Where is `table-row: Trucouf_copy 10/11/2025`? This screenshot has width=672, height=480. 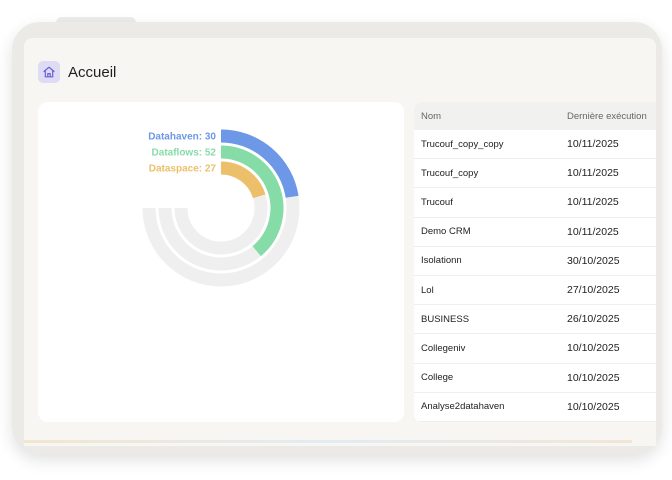 table-row: Trucouf_copy 10/11/2025 is located at coordinates (535, 174).